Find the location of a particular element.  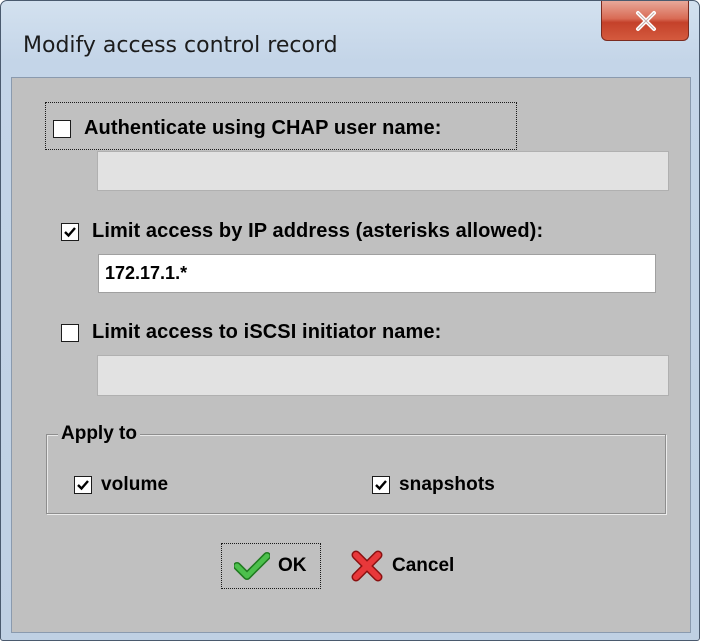

ip-address-field: 172.17.1.* is located at coordinates (377, 273).